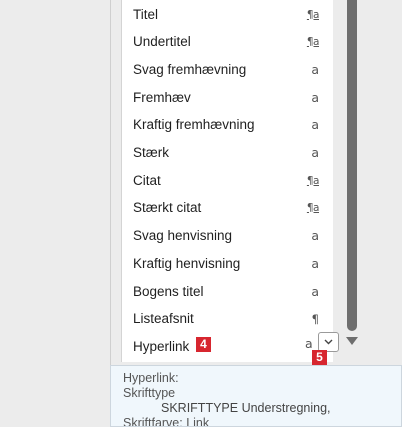 The height and width of the screenshot is (427, 402). I want to click on style-item-kraftig-fremhaevning: Kraftig fremhævning a, so click(227, 124).